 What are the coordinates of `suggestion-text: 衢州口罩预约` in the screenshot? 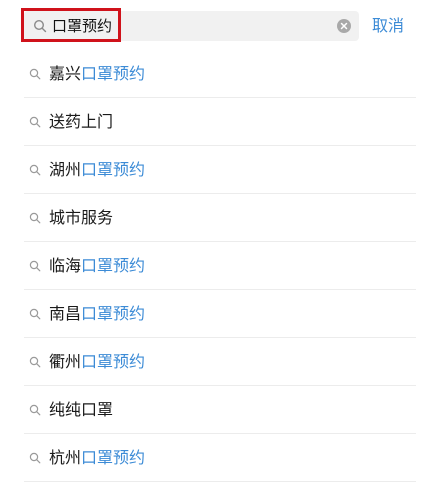 It's located at (97, 362).